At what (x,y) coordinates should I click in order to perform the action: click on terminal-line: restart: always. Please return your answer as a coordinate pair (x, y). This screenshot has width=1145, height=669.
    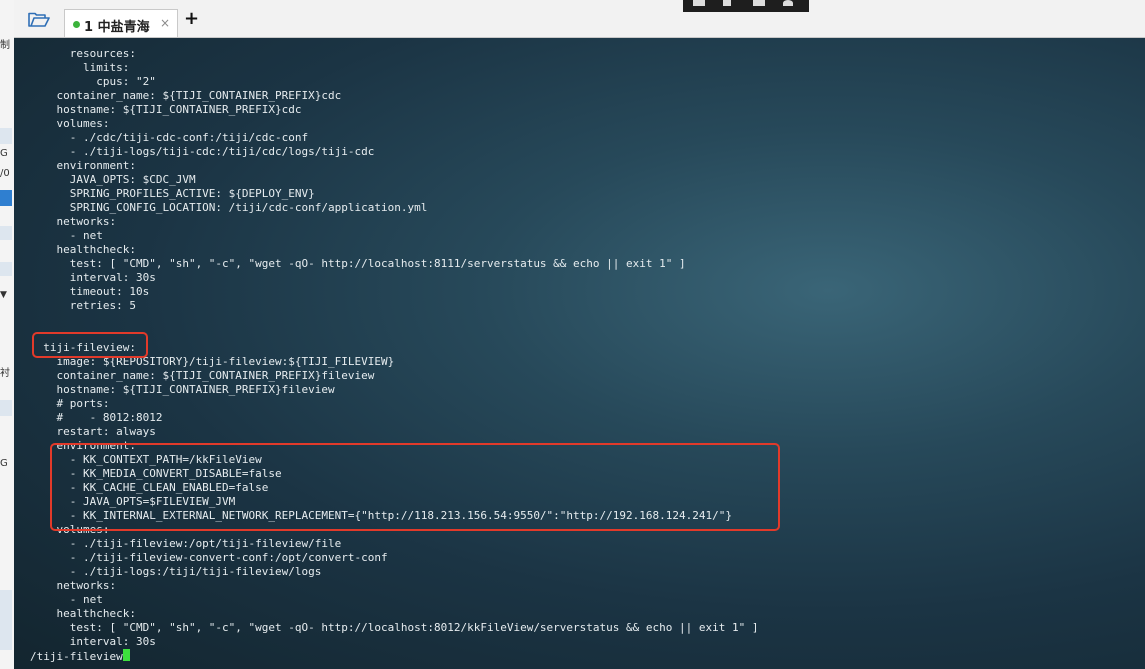
    Looking at the image, I should click on (93, 431).